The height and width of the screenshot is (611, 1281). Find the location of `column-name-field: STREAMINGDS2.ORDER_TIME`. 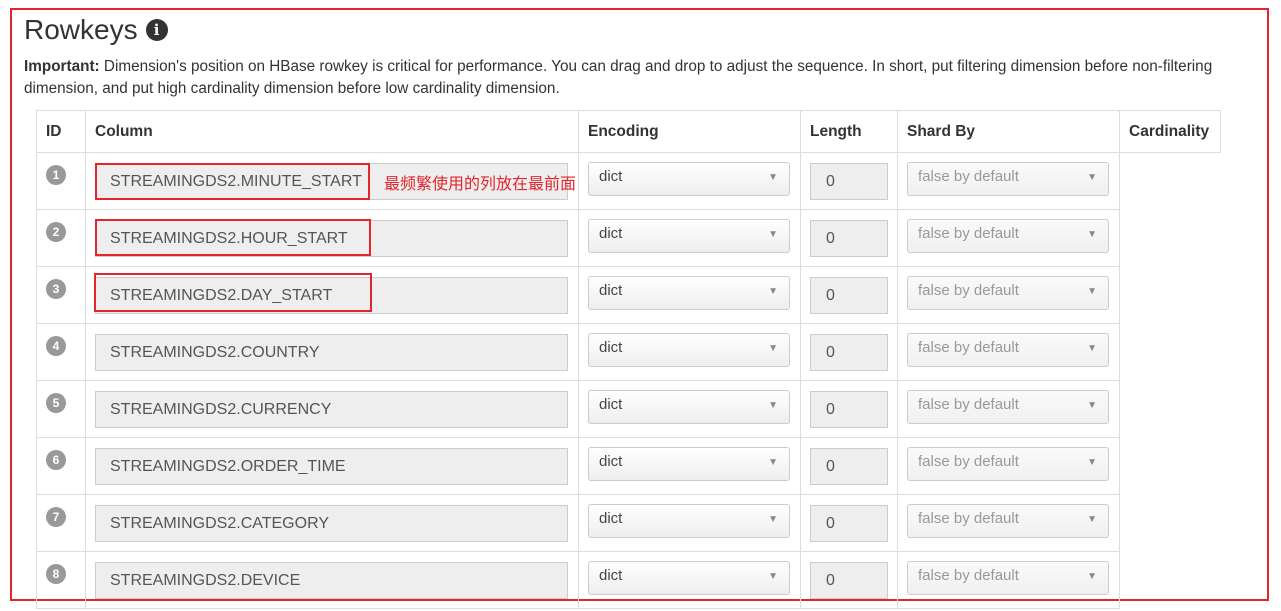

column-name-field: STREAMINGDS2.ORDER_TIME is located at coordinates (331, 466).